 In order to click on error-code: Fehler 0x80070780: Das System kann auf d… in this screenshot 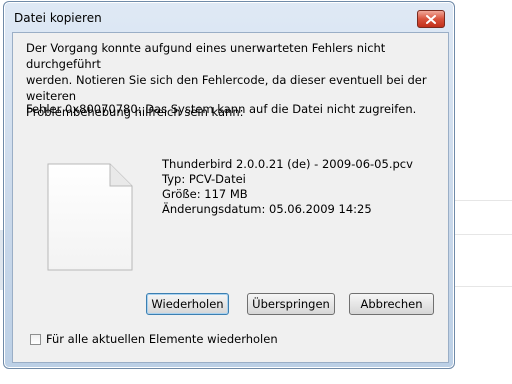, I will do `click(221, 109)`.